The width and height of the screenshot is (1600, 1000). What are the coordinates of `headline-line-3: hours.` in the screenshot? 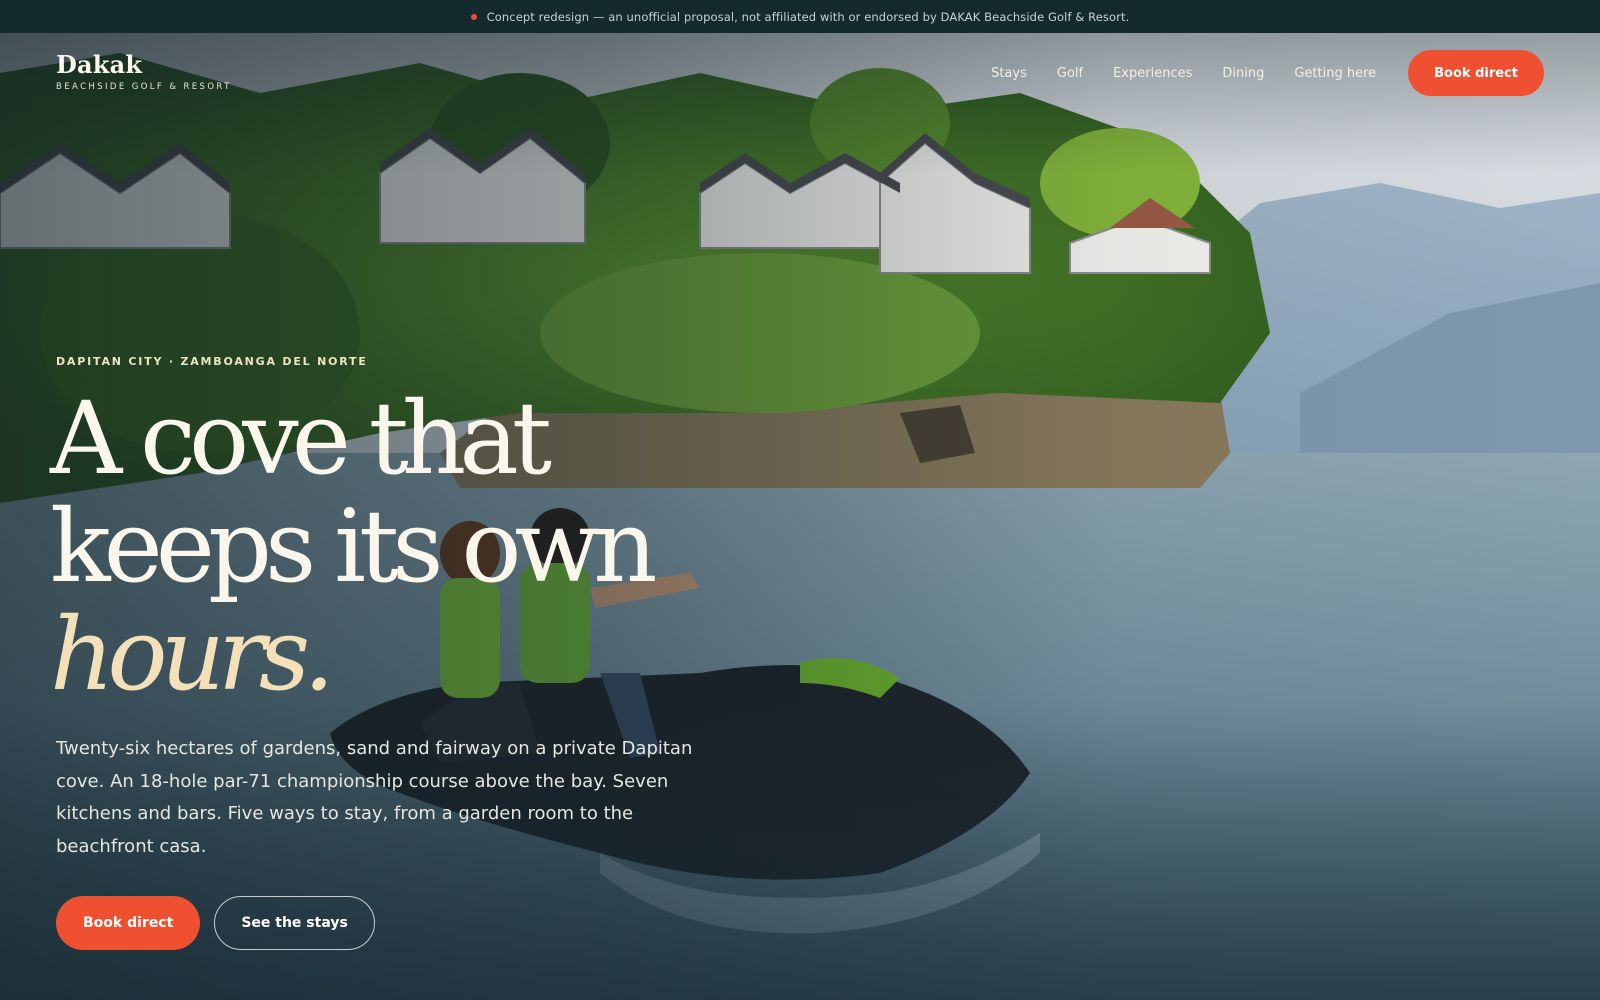 It's located at (192, 654).